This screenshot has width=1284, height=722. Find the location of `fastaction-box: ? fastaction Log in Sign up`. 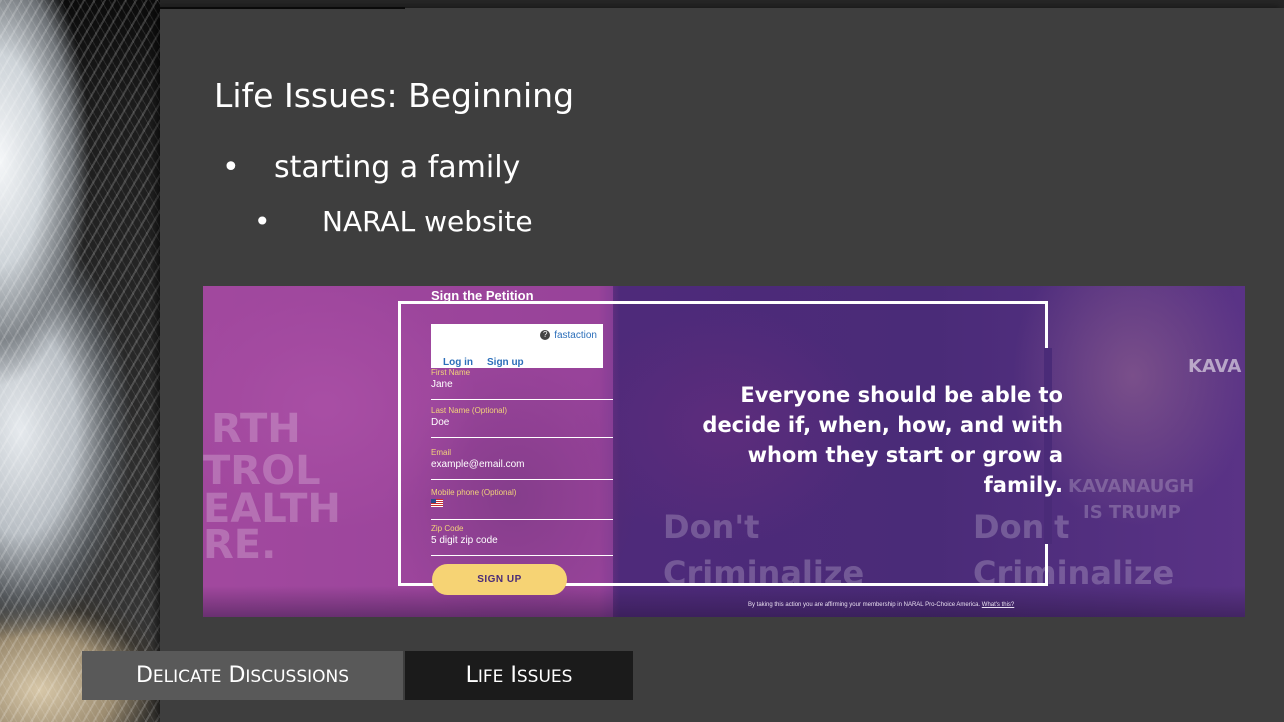

fastaction-box: ? fastaction Log in Sign up is located at coordinates (517, 346).